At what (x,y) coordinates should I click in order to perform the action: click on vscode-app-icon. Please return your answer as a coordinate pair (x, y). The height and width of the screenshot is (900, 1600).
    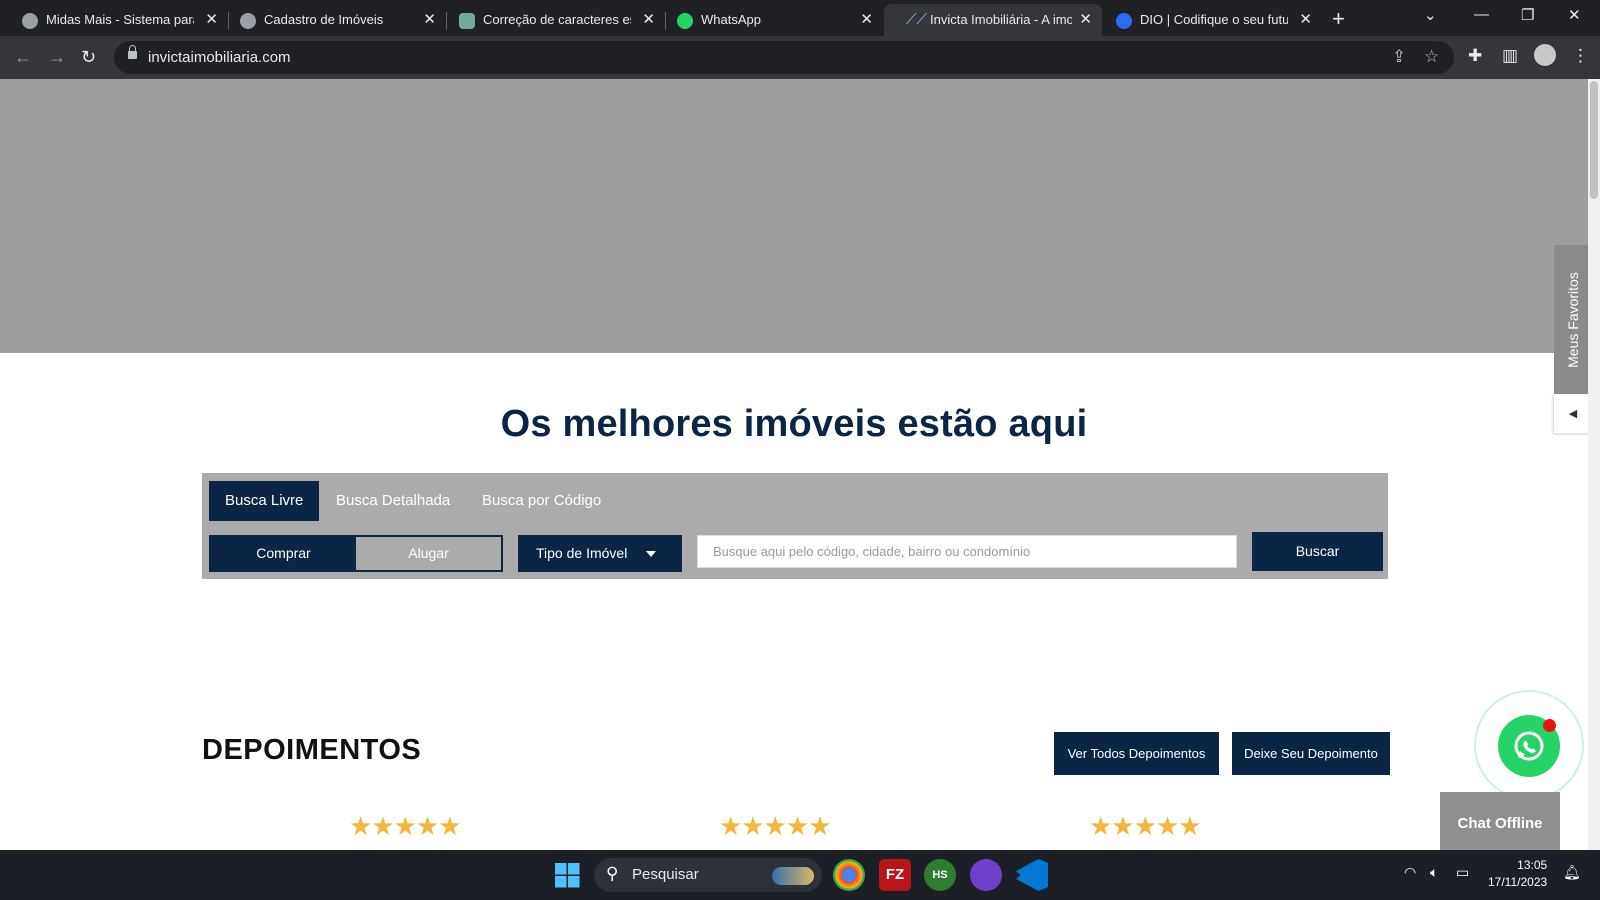
    Looking at the image, I should click on (1032, 875).